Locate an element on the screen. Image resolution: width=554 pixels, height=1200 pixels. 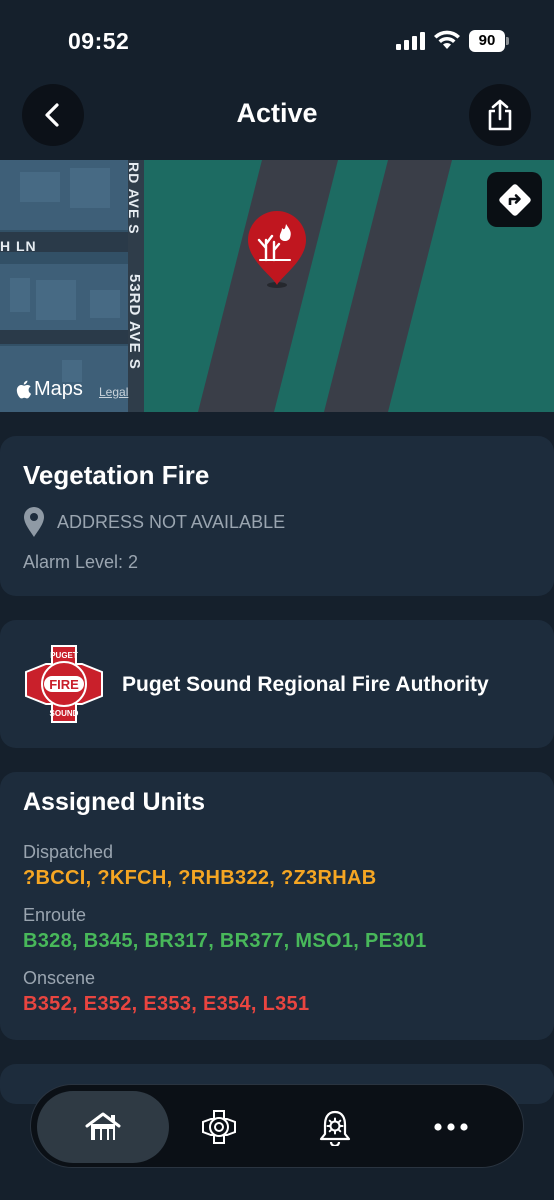
bell-gear-icon is located at coordinates (335, 1128).